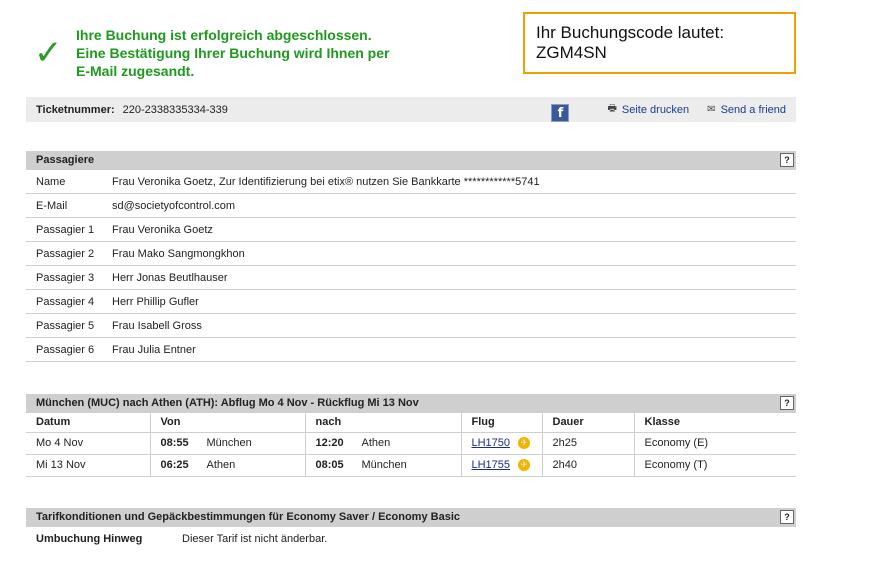  What do you see at coordinates (48, 53) in the screenshot?
I see `checkmark-icon: ✓` at bounding box center [48, 53].